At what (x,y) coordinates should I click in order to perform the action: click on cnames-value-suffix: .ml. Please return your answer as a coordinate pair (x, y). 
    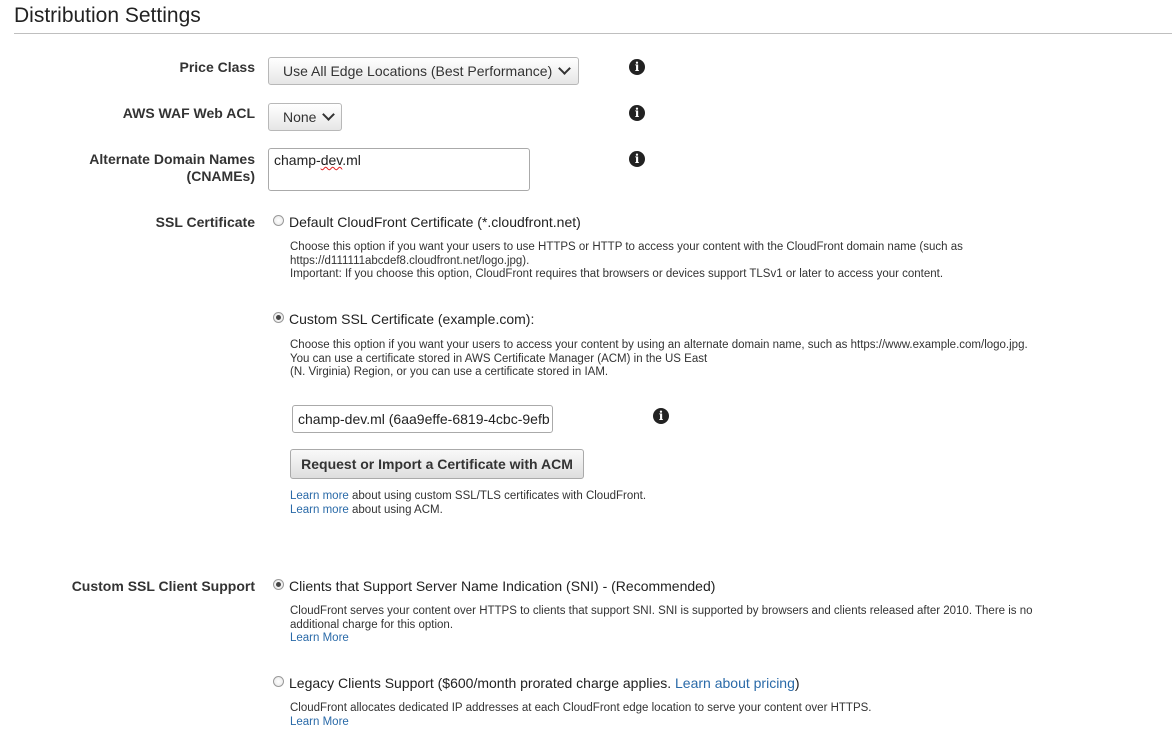
    Looking at the image, I should click on (351, 160).